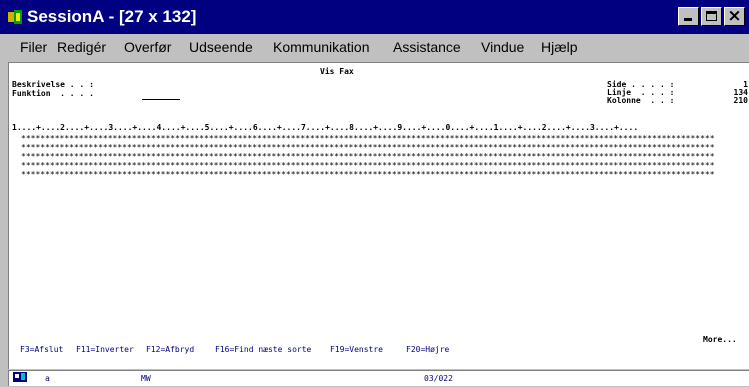  What do you see at coordinates (378, 378) in the screenshot?
I see `status-field: a MW 03/022` at bounding box center [378, 378].